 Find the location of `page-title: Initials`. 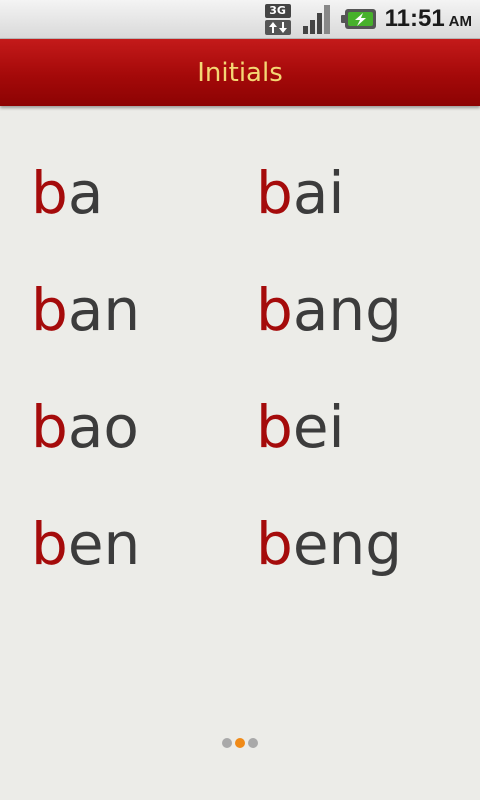

page-title: Initials is located at coordinates (240, 72).